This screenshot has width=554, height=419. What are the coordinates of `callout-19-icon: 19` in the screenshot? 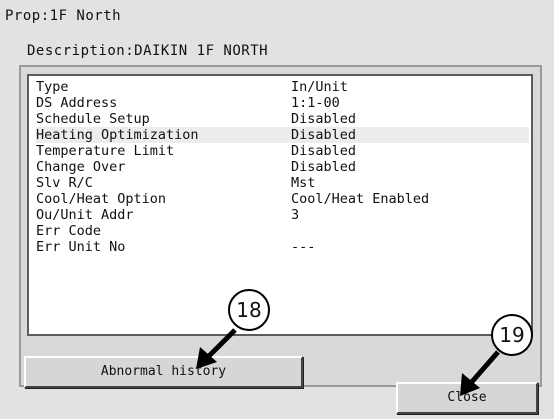 It's located at (512, 335).